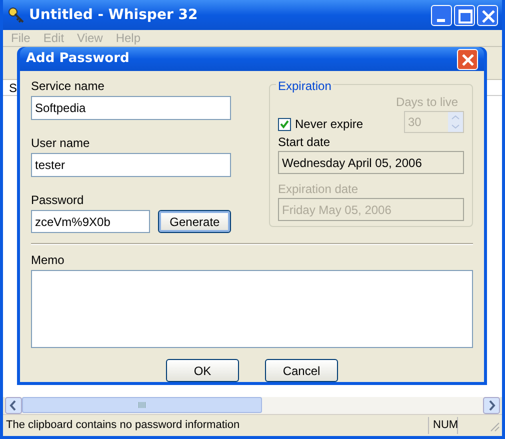 The width and height of the screenshot is (505, 439). Describe the element at coordinates (371, 162) in the screenshot. I see `start-date-field: Wednesday April 05, 2006` at that location.